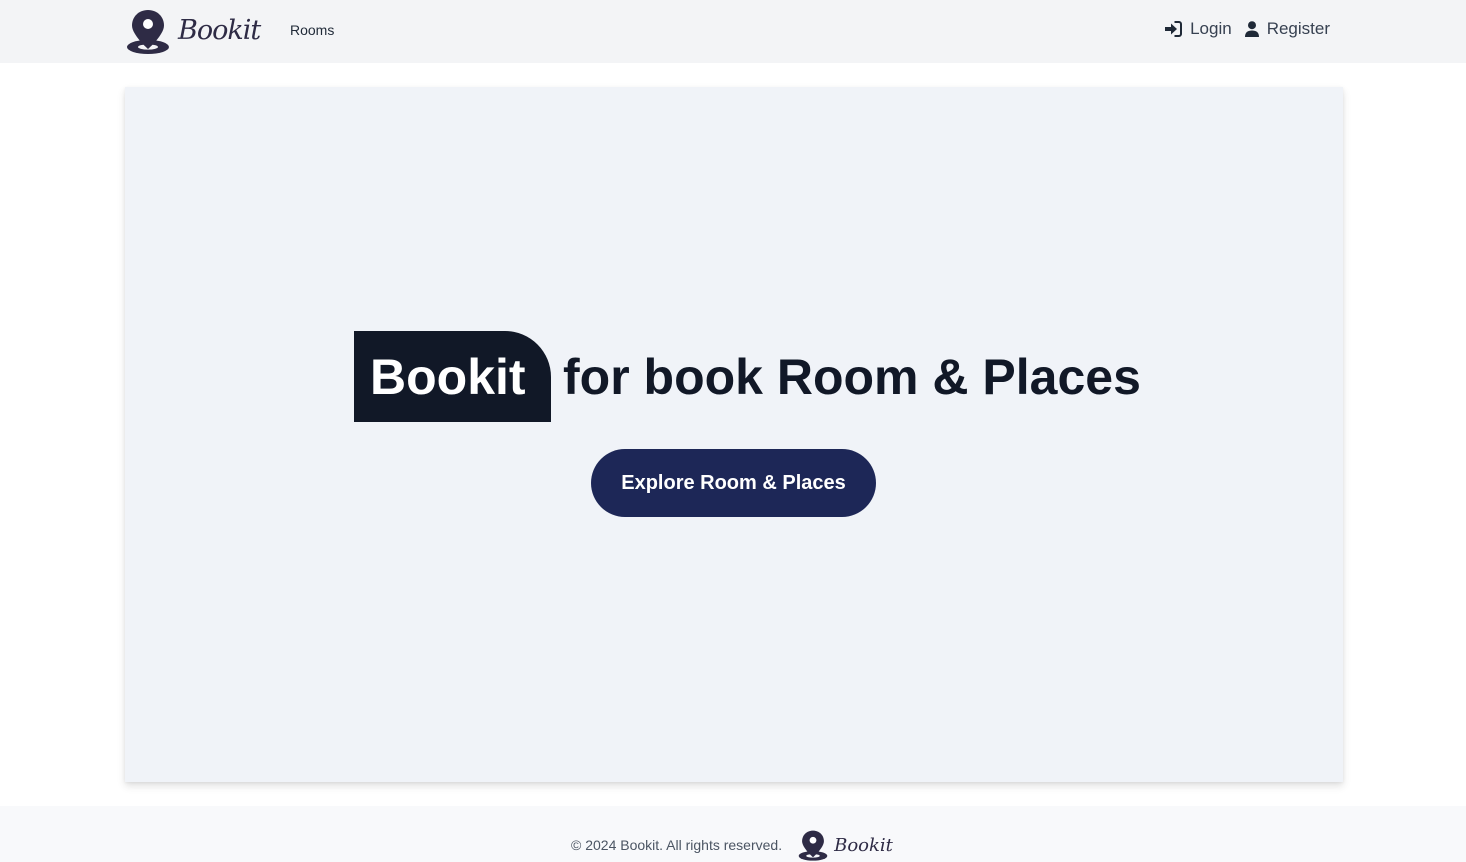 This screenshot has height=862, width=1466. What do you see at coordinates (1174, 29) in the screenshot?
I see `sign-in-icon` at bounding box center [1174, 29].